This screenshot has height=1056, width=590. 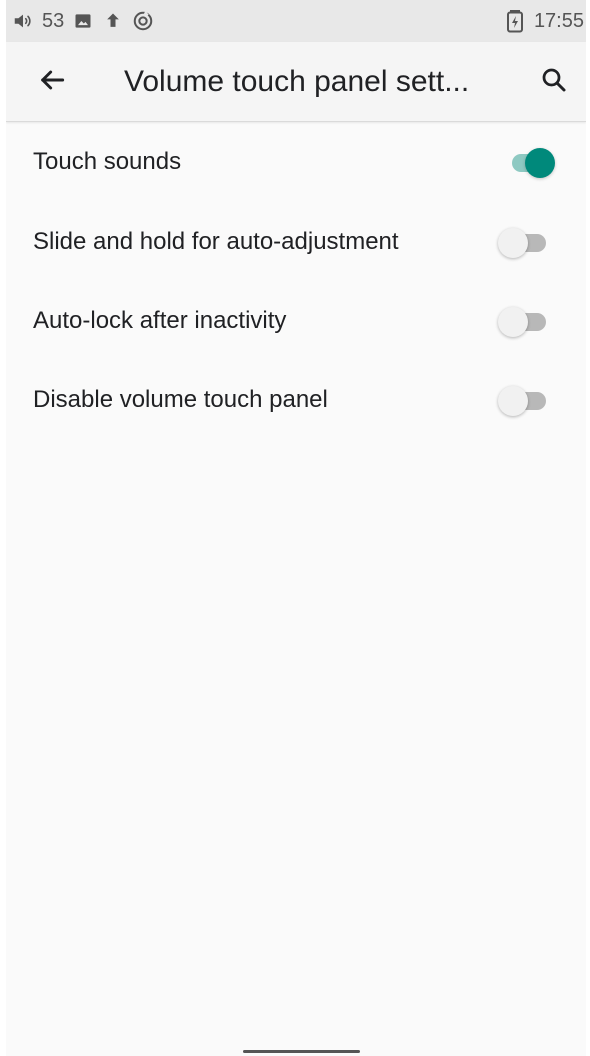 I want to click on disable-volume-touch-panel-switch, so click(x=527, y=401).